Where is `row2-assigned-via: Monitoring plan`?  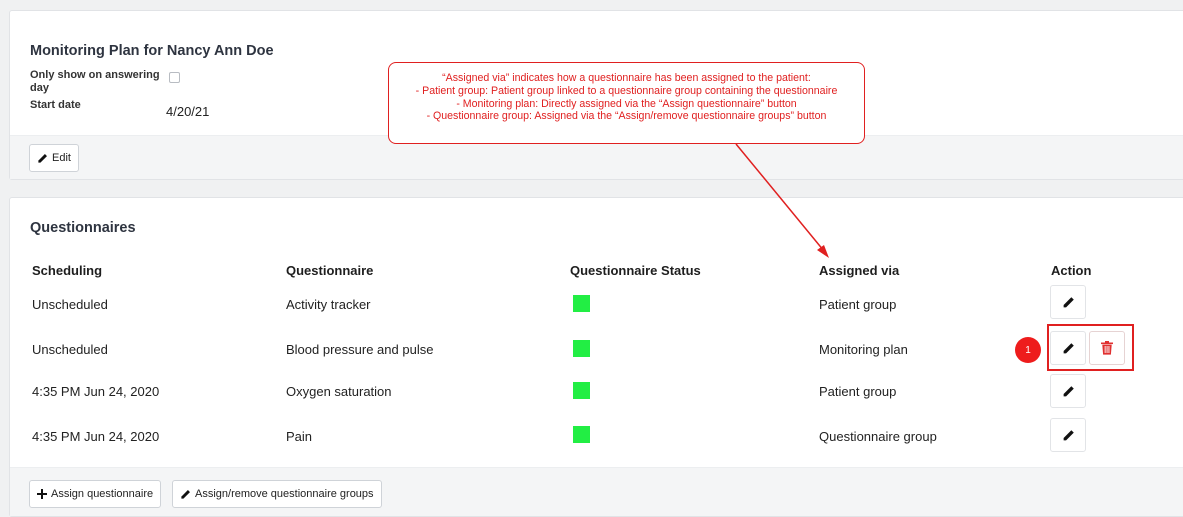 row2-assigned-via: Monitoring plan is located at coordinates (863, 349).